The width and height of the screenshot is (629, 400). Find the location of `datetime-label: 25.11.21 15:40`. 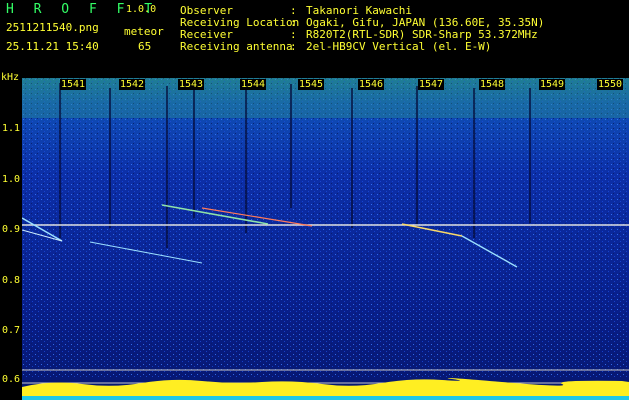

datetime-label: 25.11.21 15:40 is located at coordinates (52, 46).